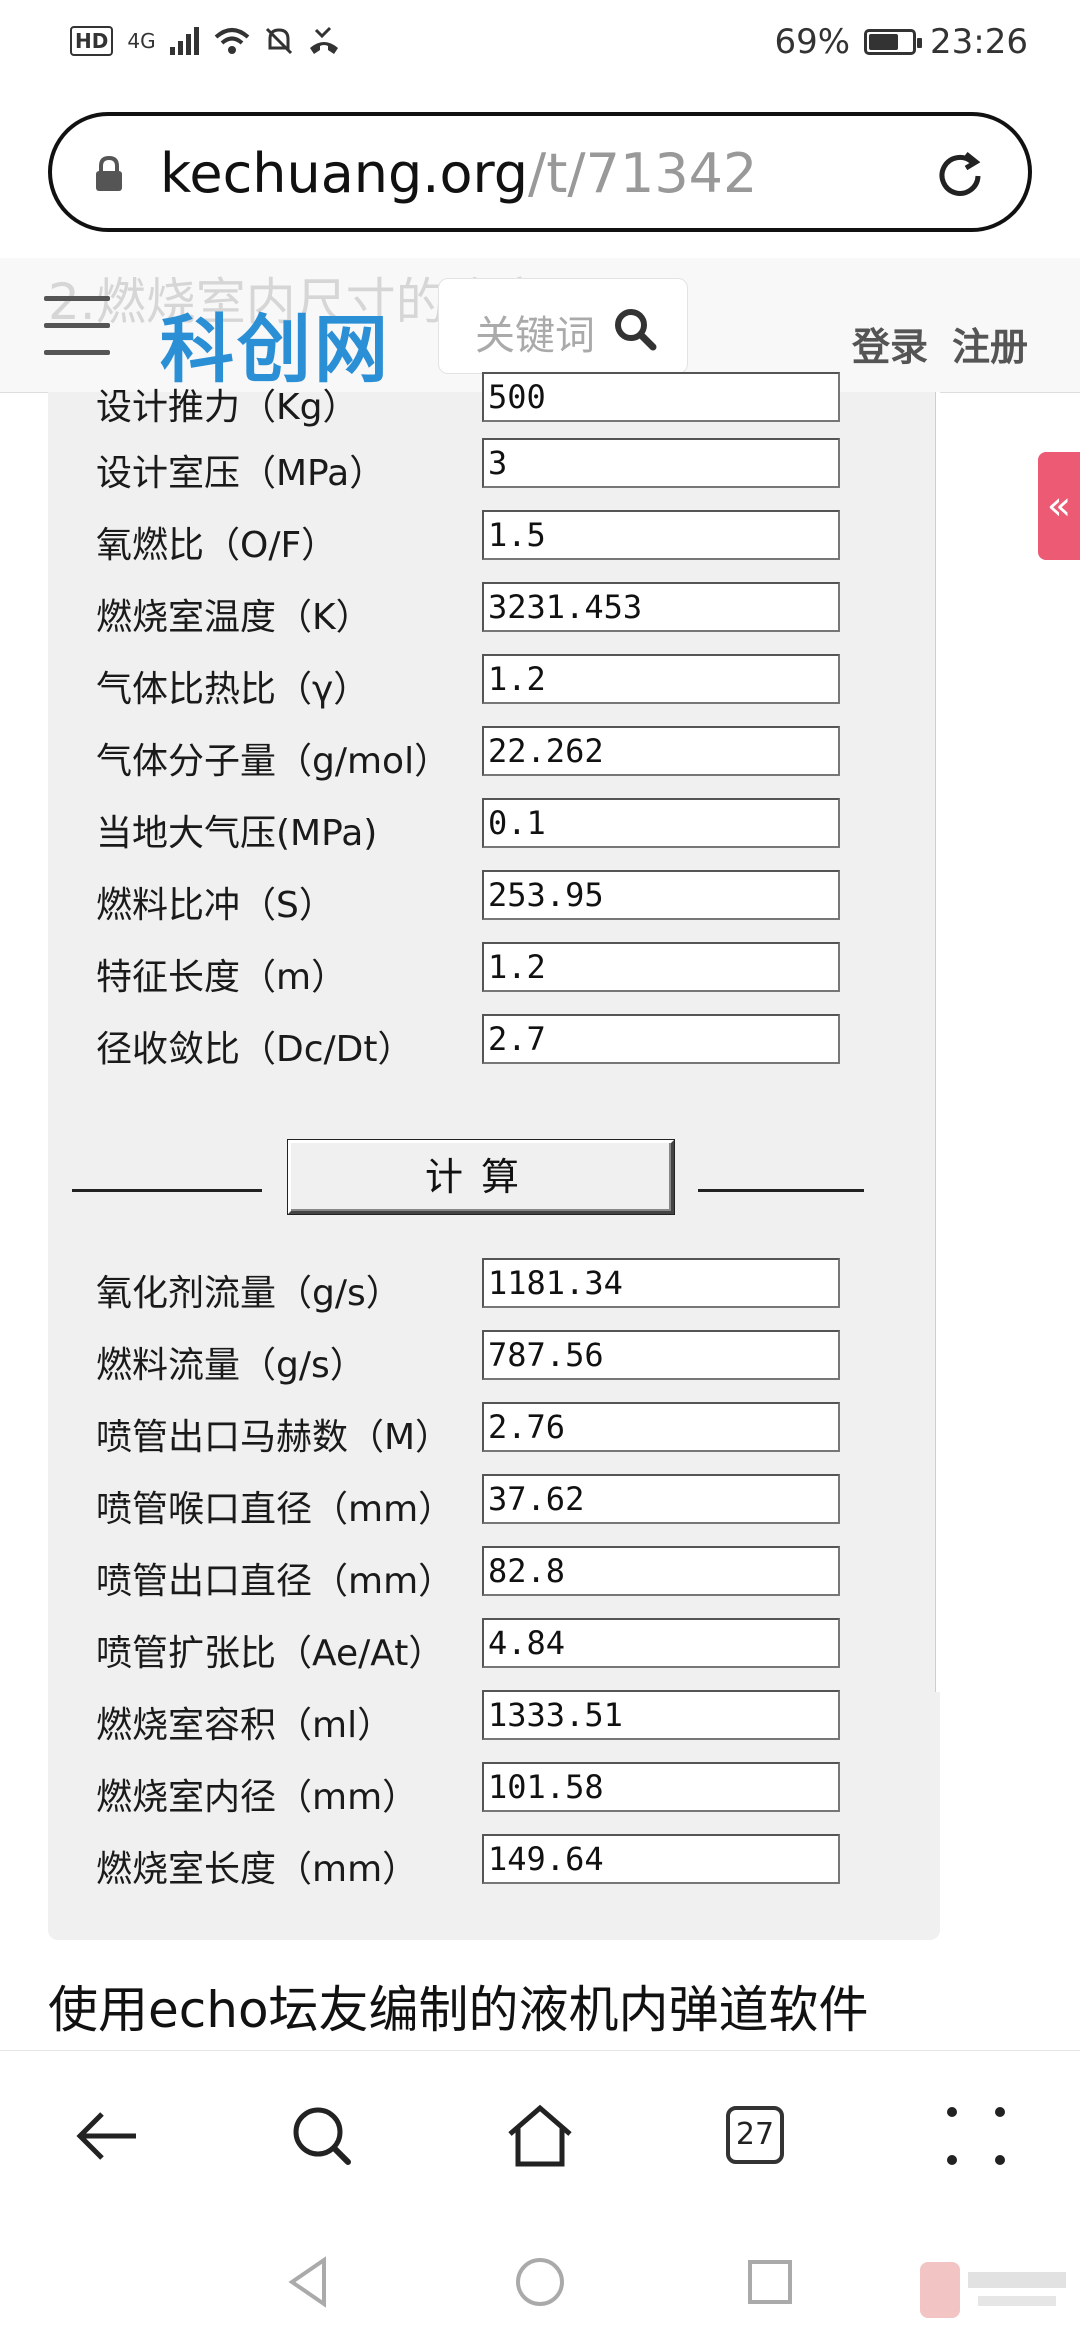 The image size is (1080, 2340). I want to click on field-label: 燃料比冲（S）, so click(215, 905).